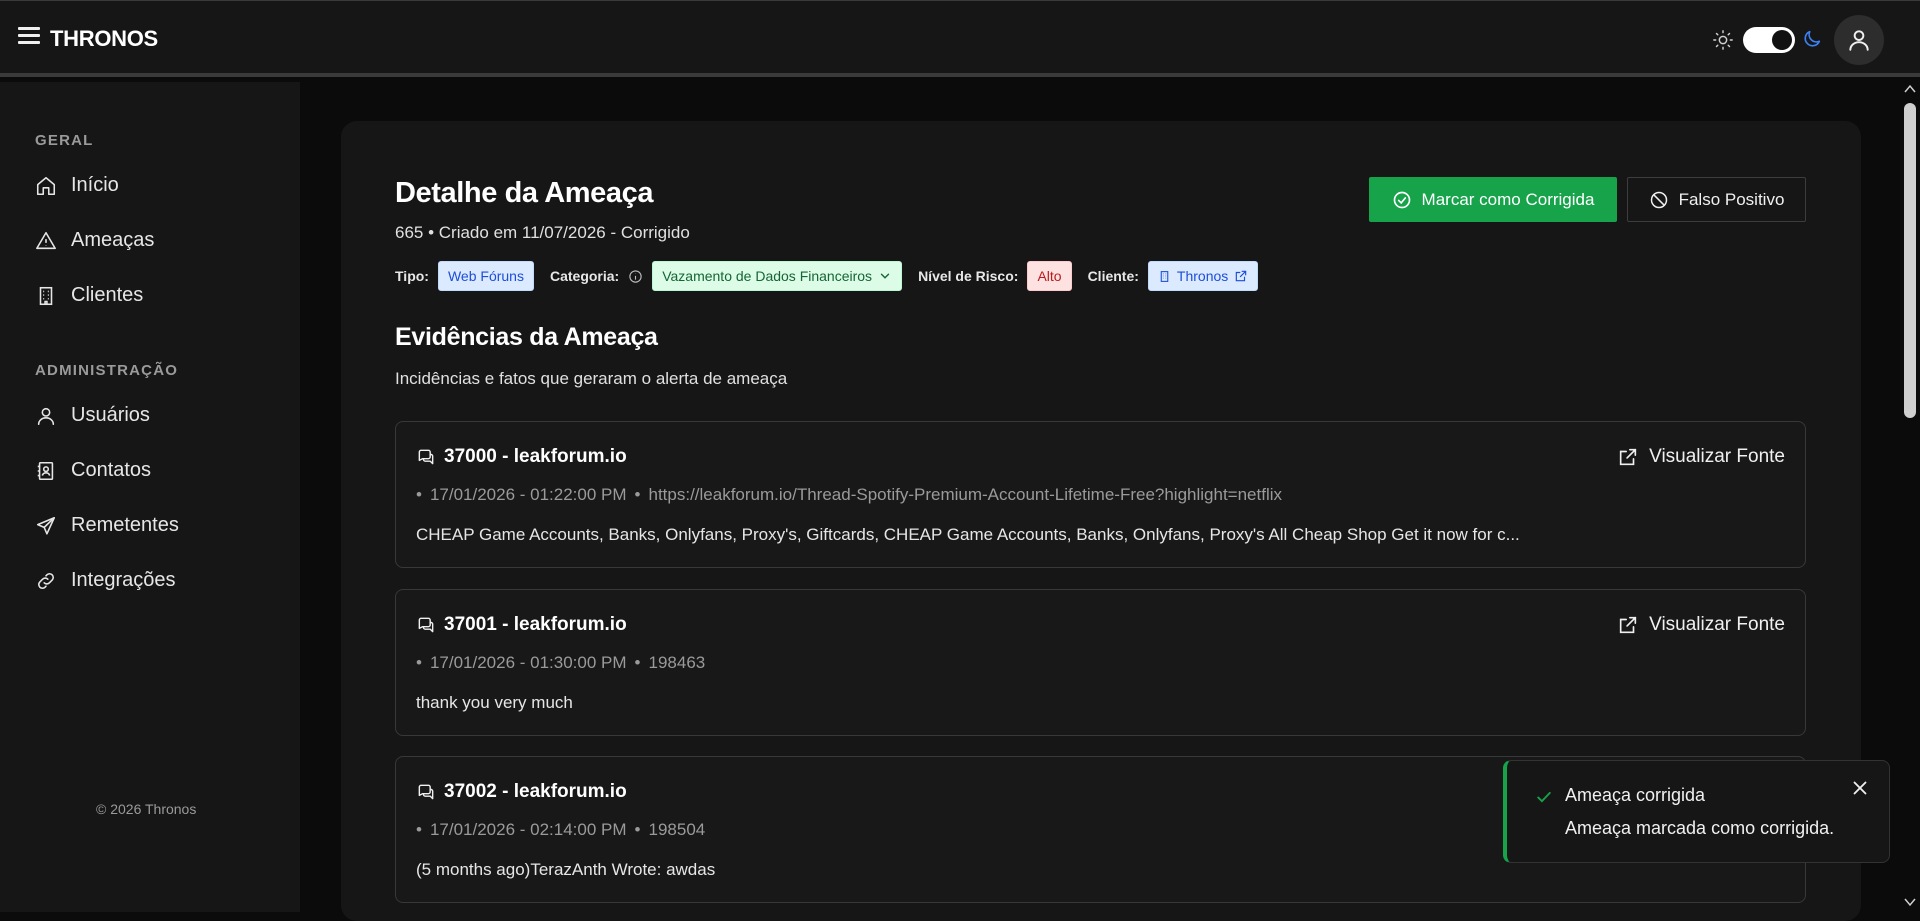  Describe the element at coordinates (494, 702) in the screenshot. I see `evidence-text: thank you very much` at that location.